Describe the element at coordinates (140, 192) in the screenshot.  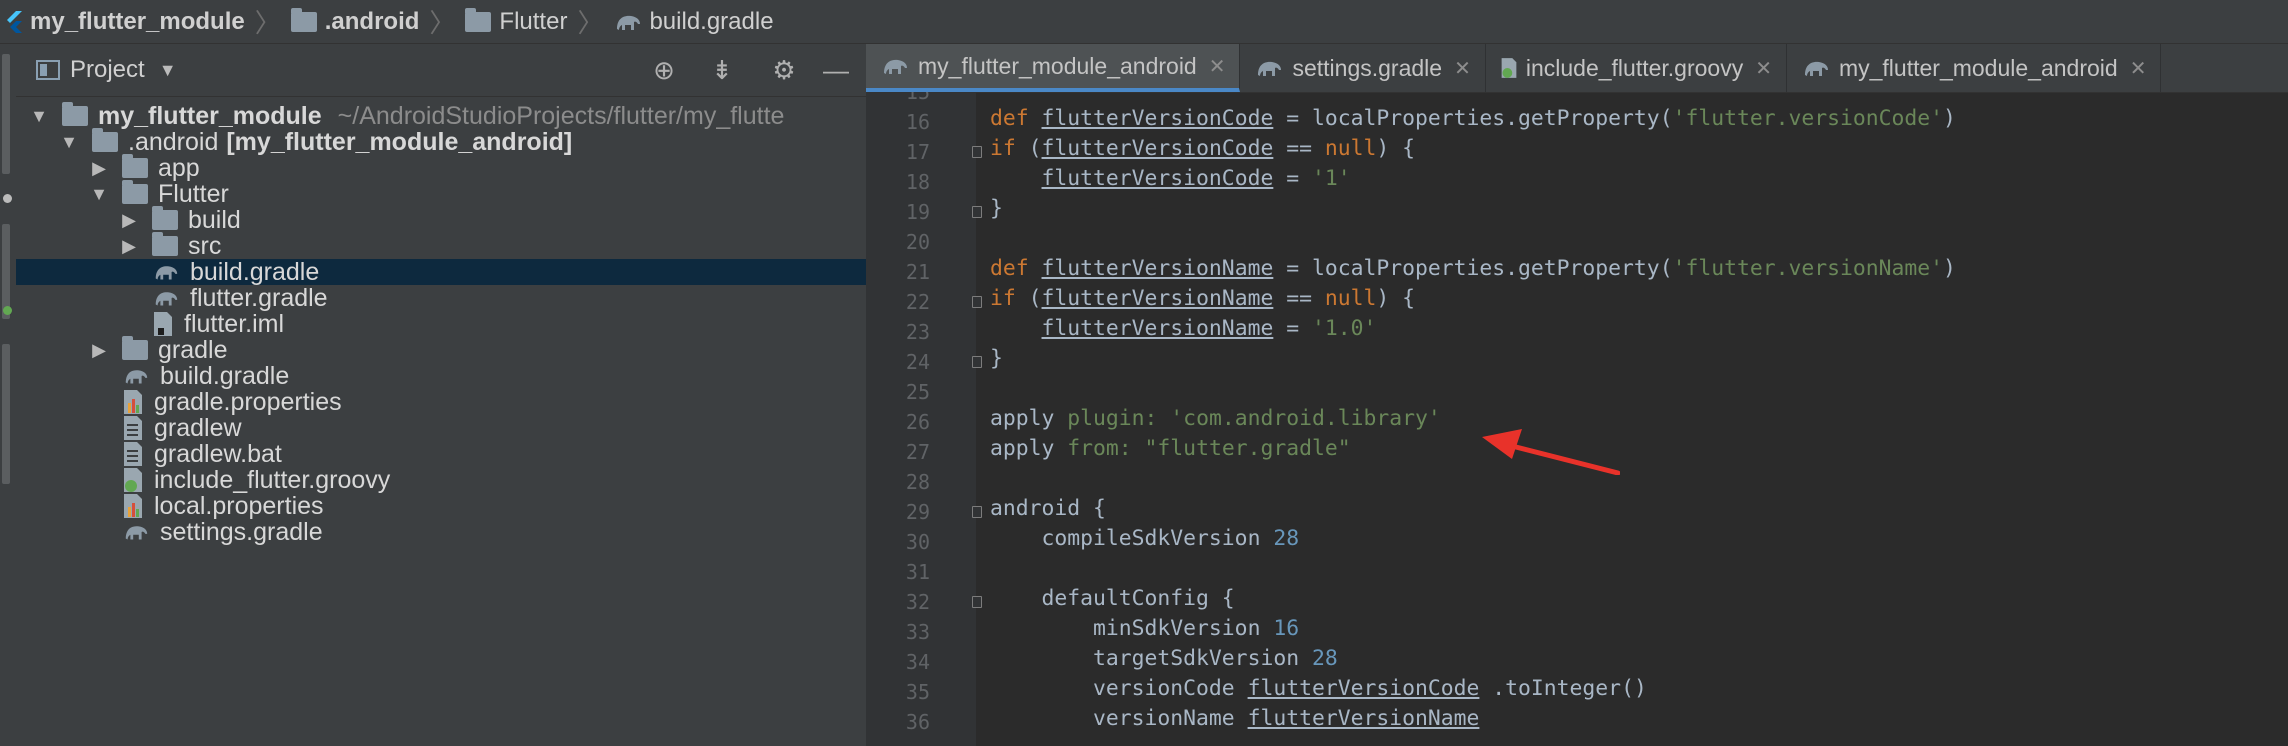
I see `folder-icon` at that location.